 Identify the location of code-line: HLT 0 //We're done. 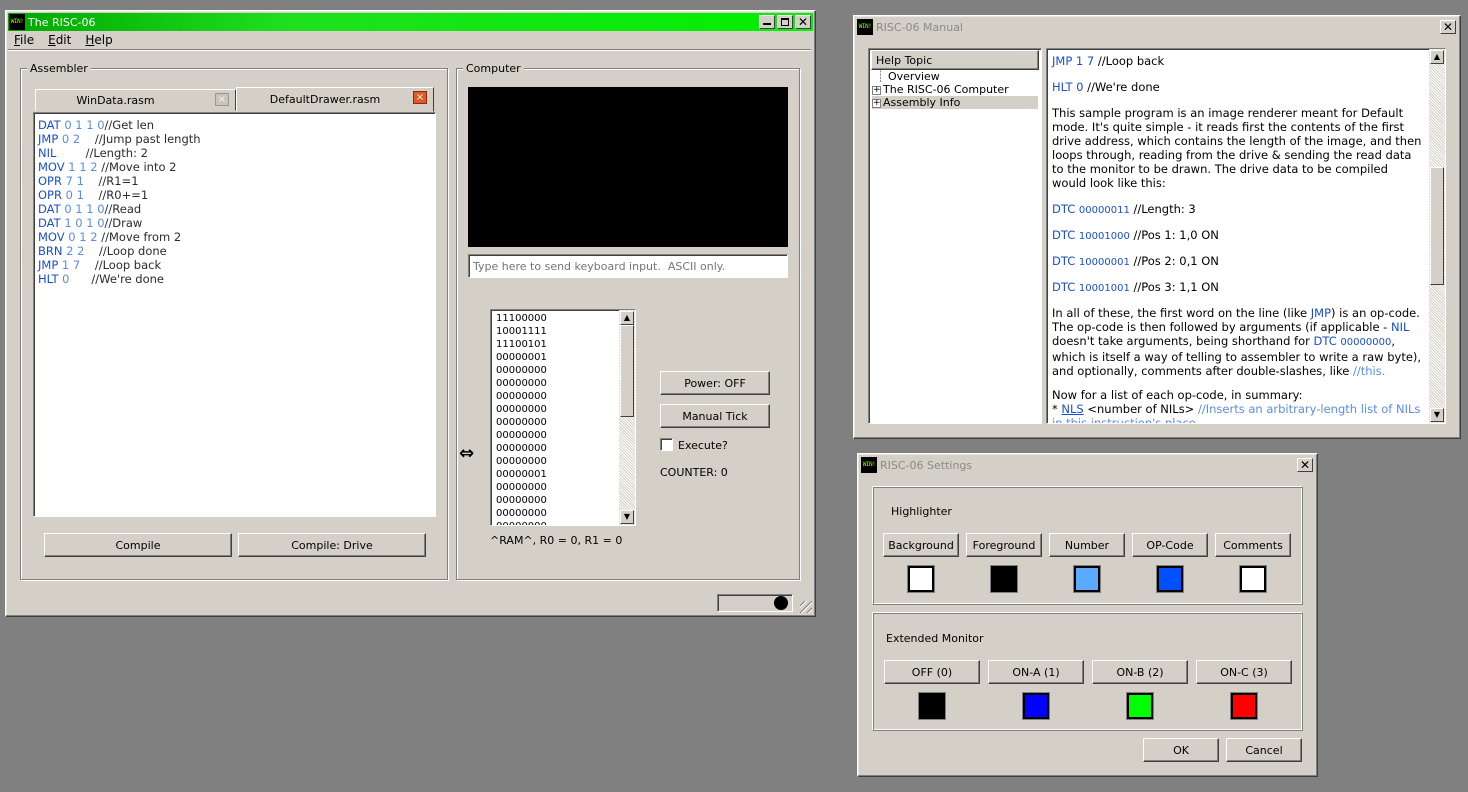
(101, 279).